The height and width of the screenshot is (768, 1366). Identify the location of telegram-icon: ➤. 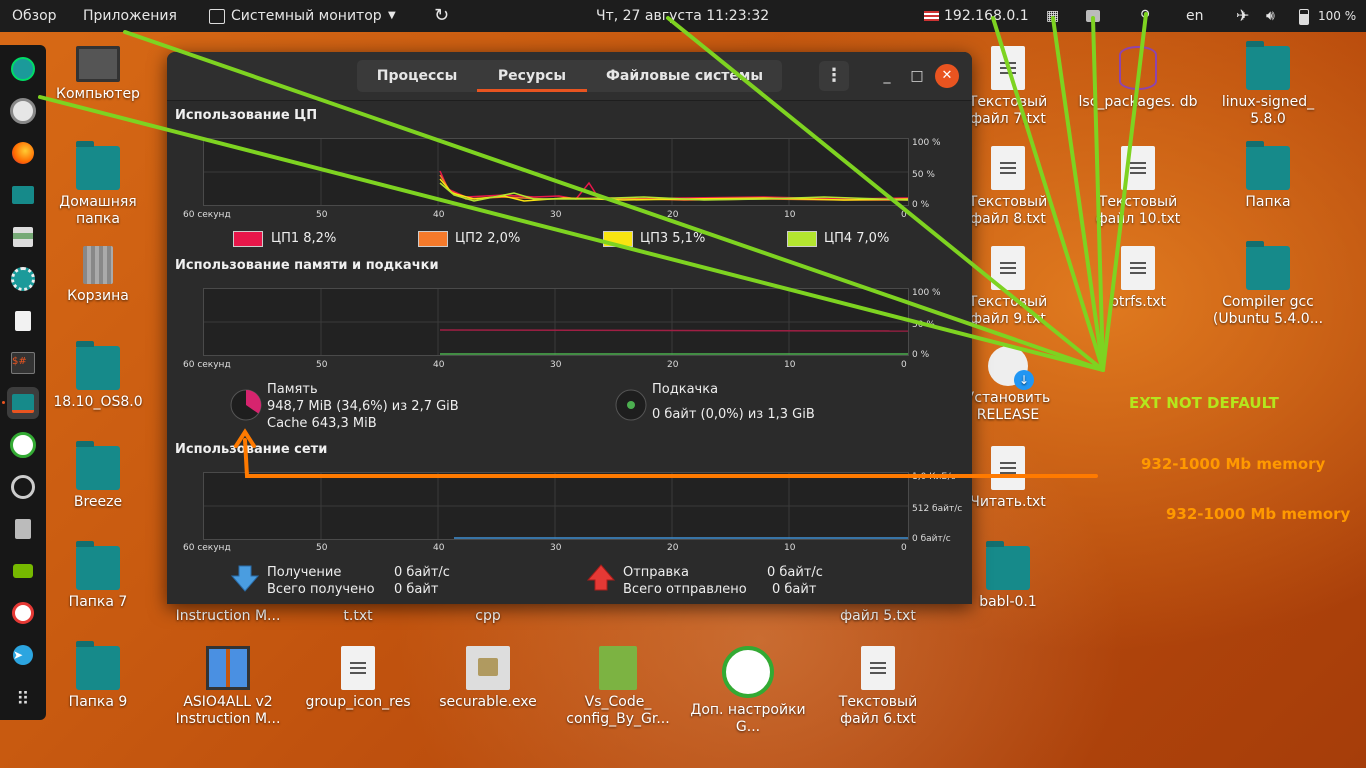
(23, 655).